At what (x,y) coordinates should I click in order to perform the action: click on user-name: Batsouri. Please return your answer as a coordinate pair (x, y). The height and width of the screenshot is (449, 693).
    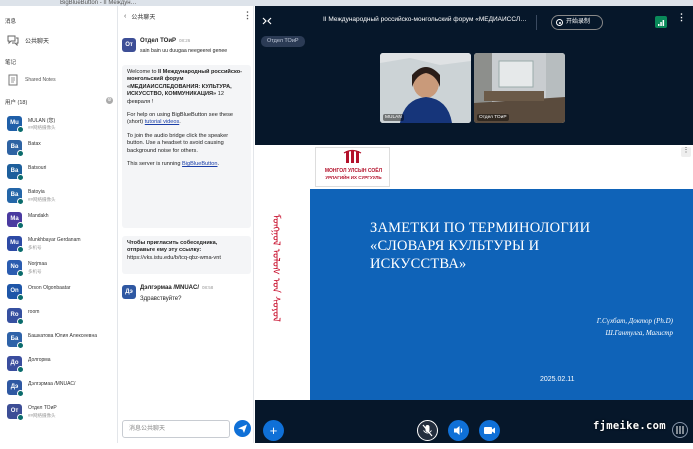
    Looking at the image, I should click on (37, 168).